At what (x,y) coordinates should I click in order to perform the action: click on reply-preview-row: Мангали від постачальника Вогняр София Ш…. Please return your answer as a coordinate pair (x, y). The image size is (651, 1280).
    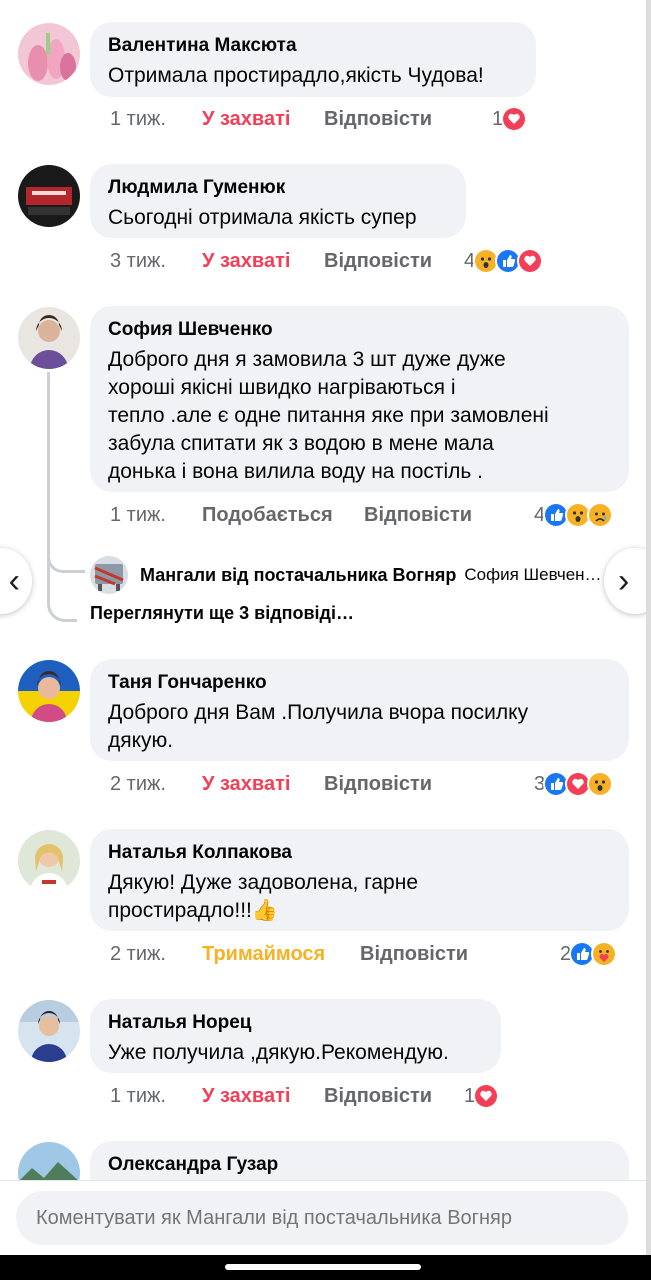
    Looking at the image, I should click on (346, 575).